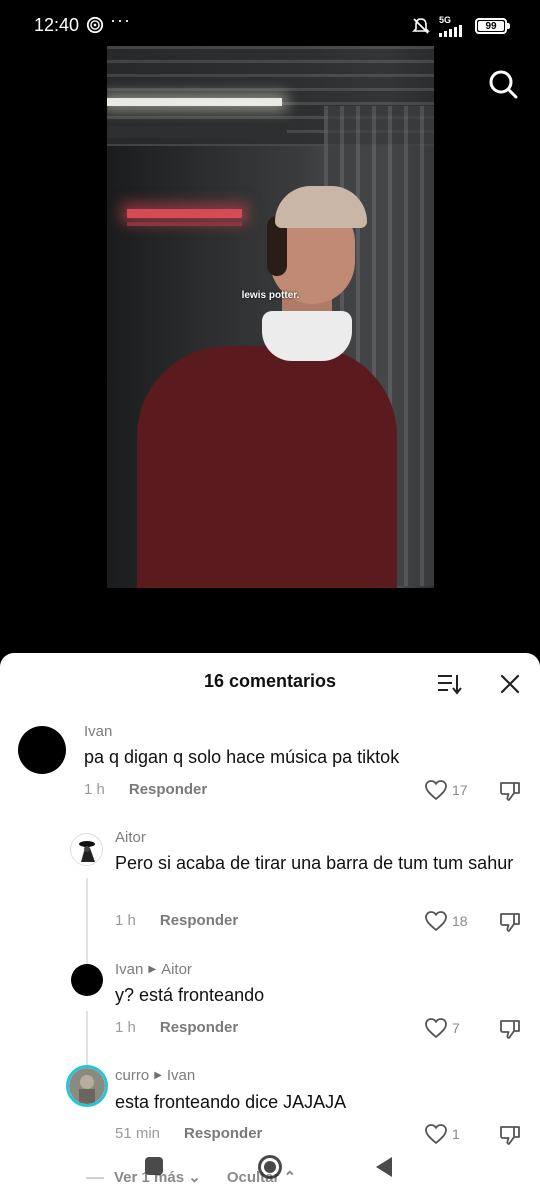 This screenshot has width=540, height=1200. Describe the element at coordinates (421, 26) in the screenshot. I see `silent-icon` at that location.